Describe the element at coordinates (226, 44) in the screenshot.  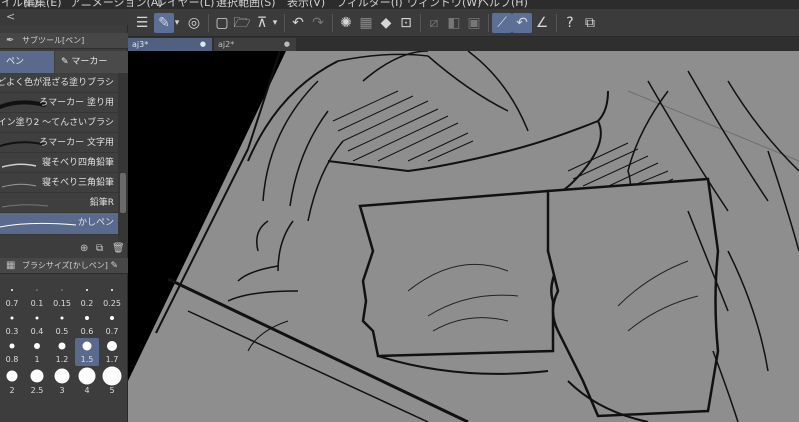
I see `tab-label: aj2*` at that location.